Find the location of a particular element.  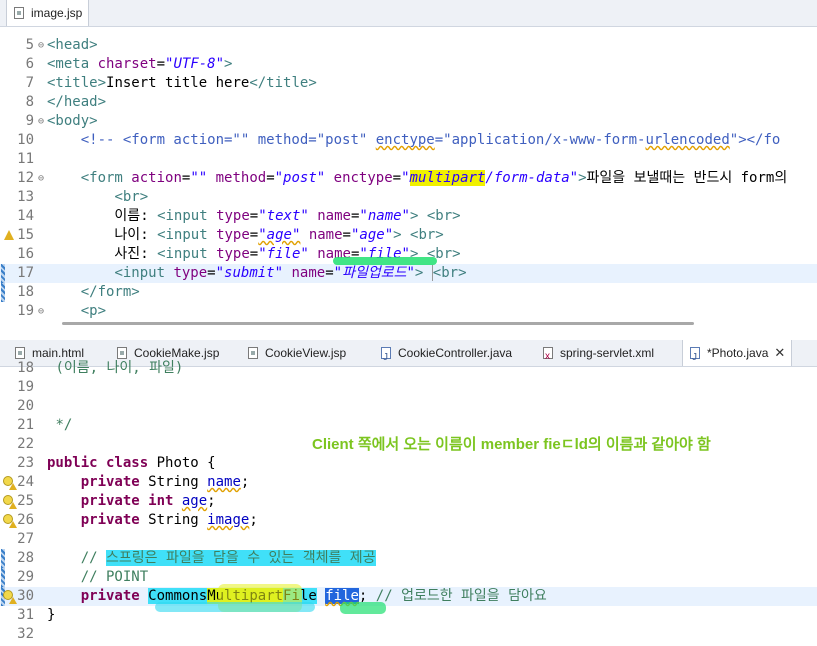

line-gutter: 11 is located at coordinates (22, 159).